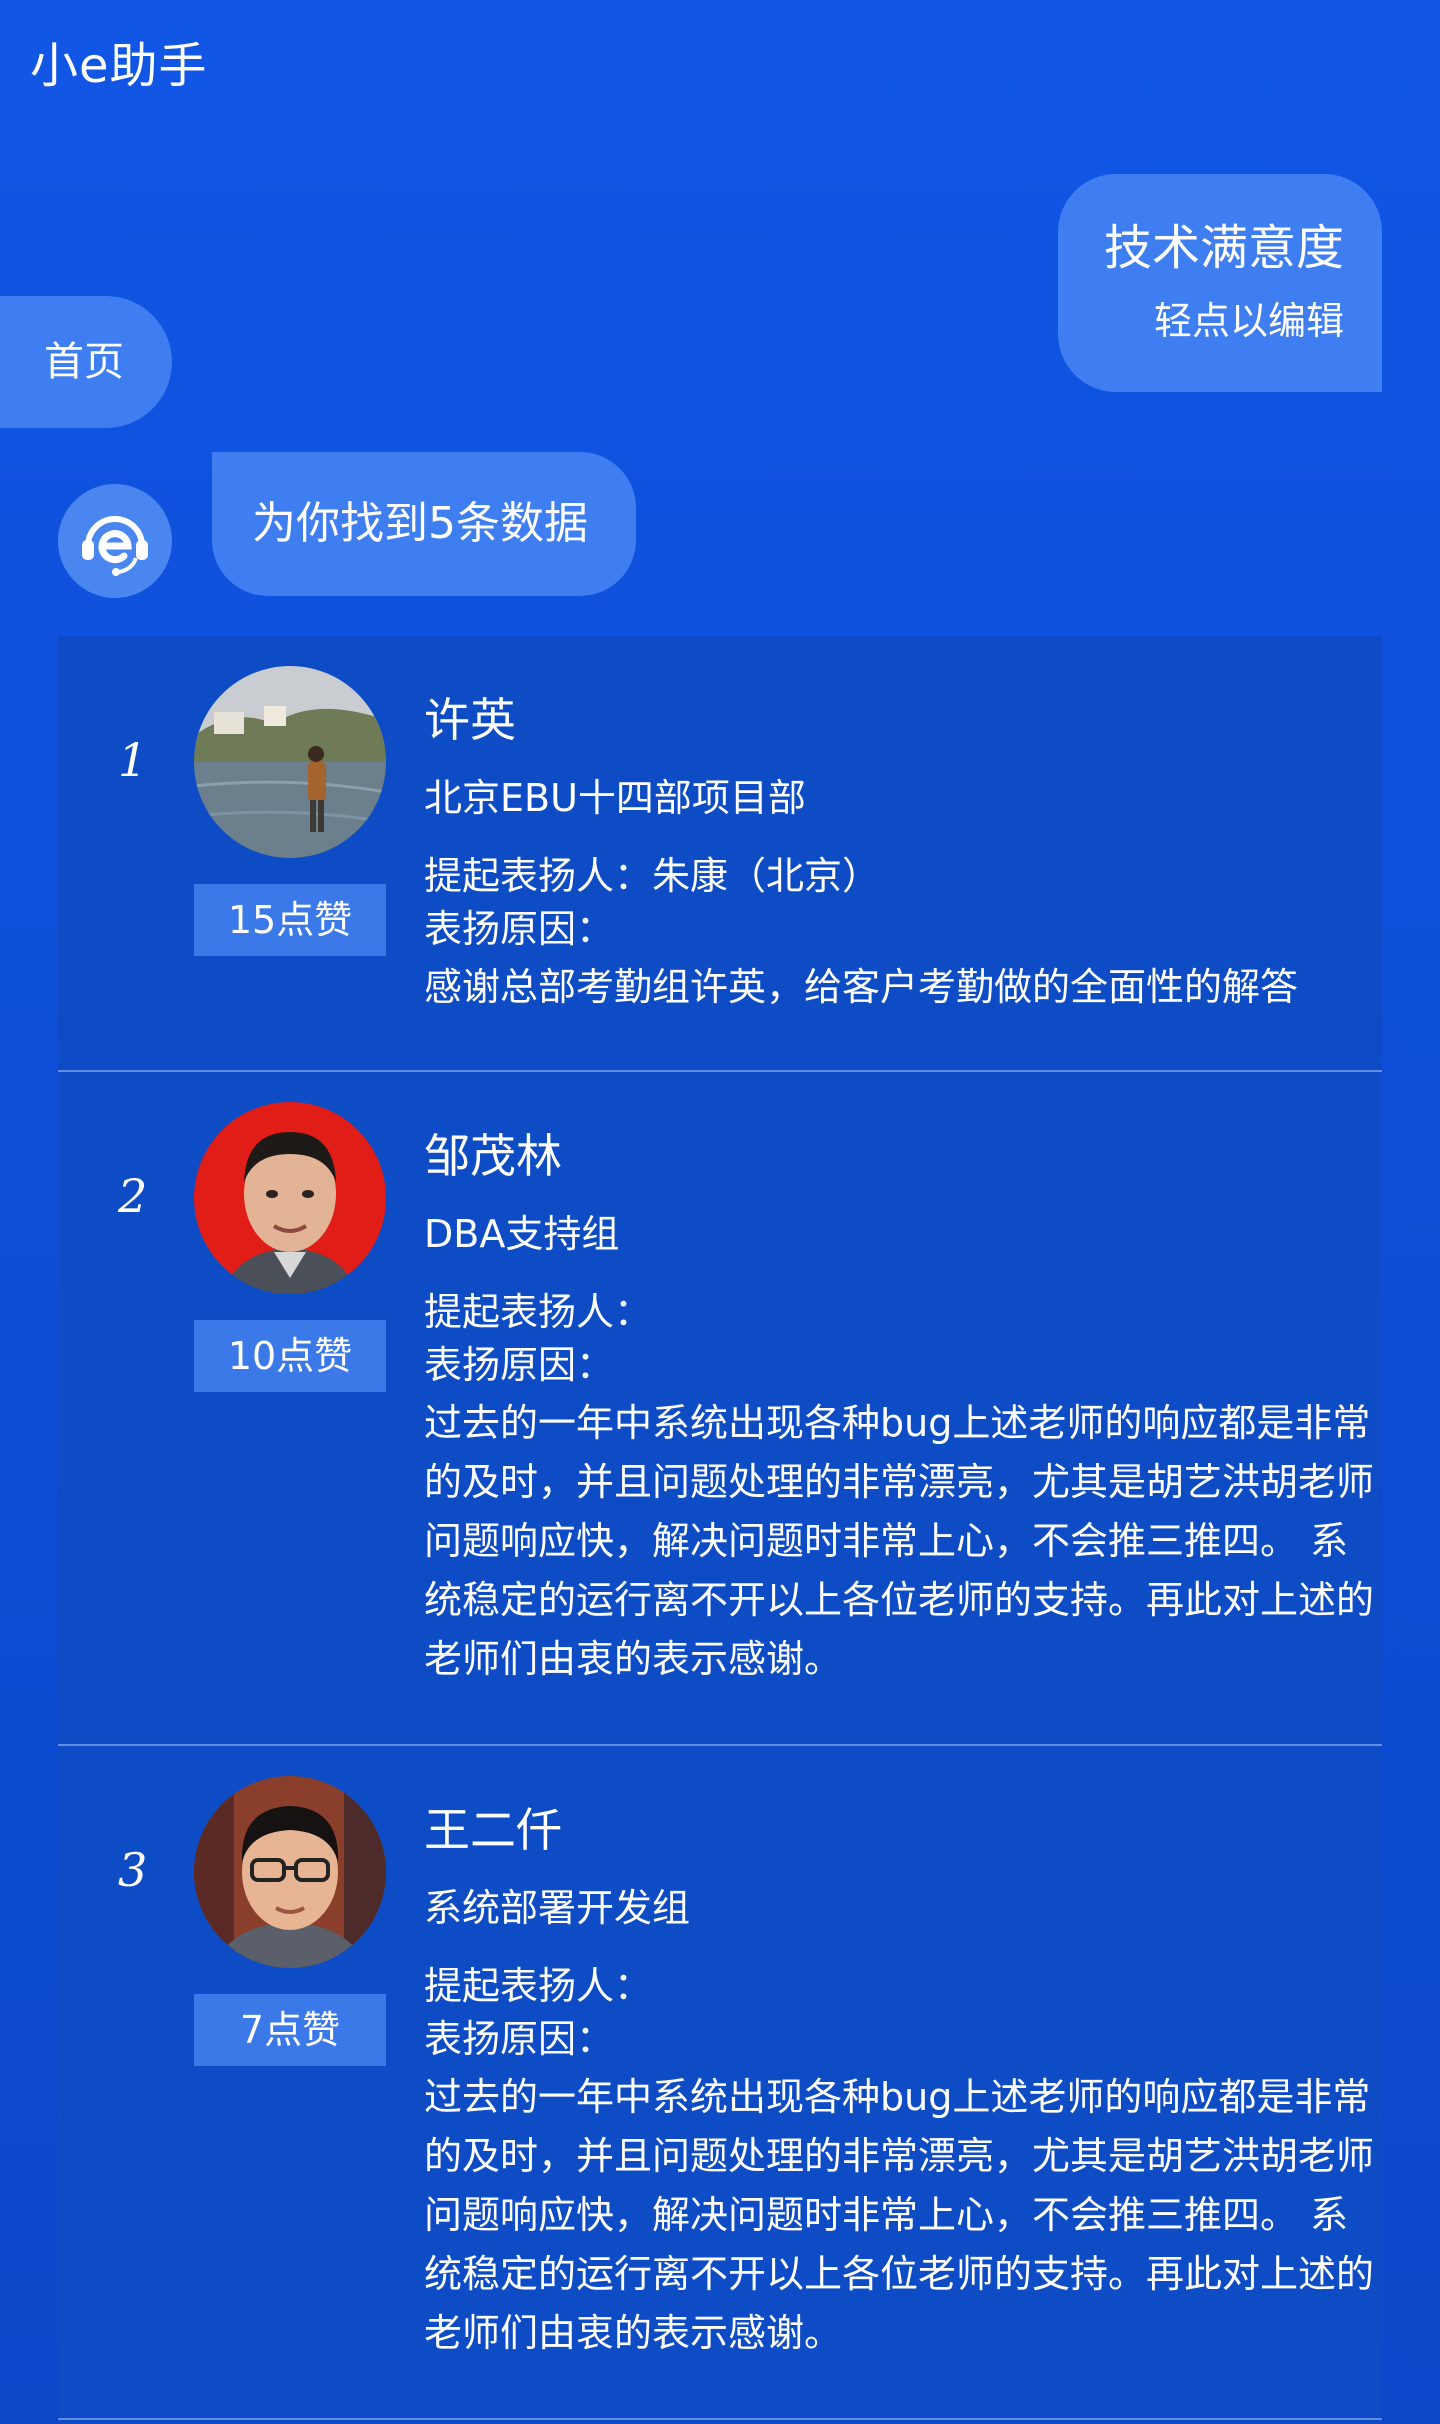 The image size is (1440, 2424). What do you see at coordinates (133, 1196) in the screenshot?
I see `rank-number: 2` at bounding box center [133, 1196].